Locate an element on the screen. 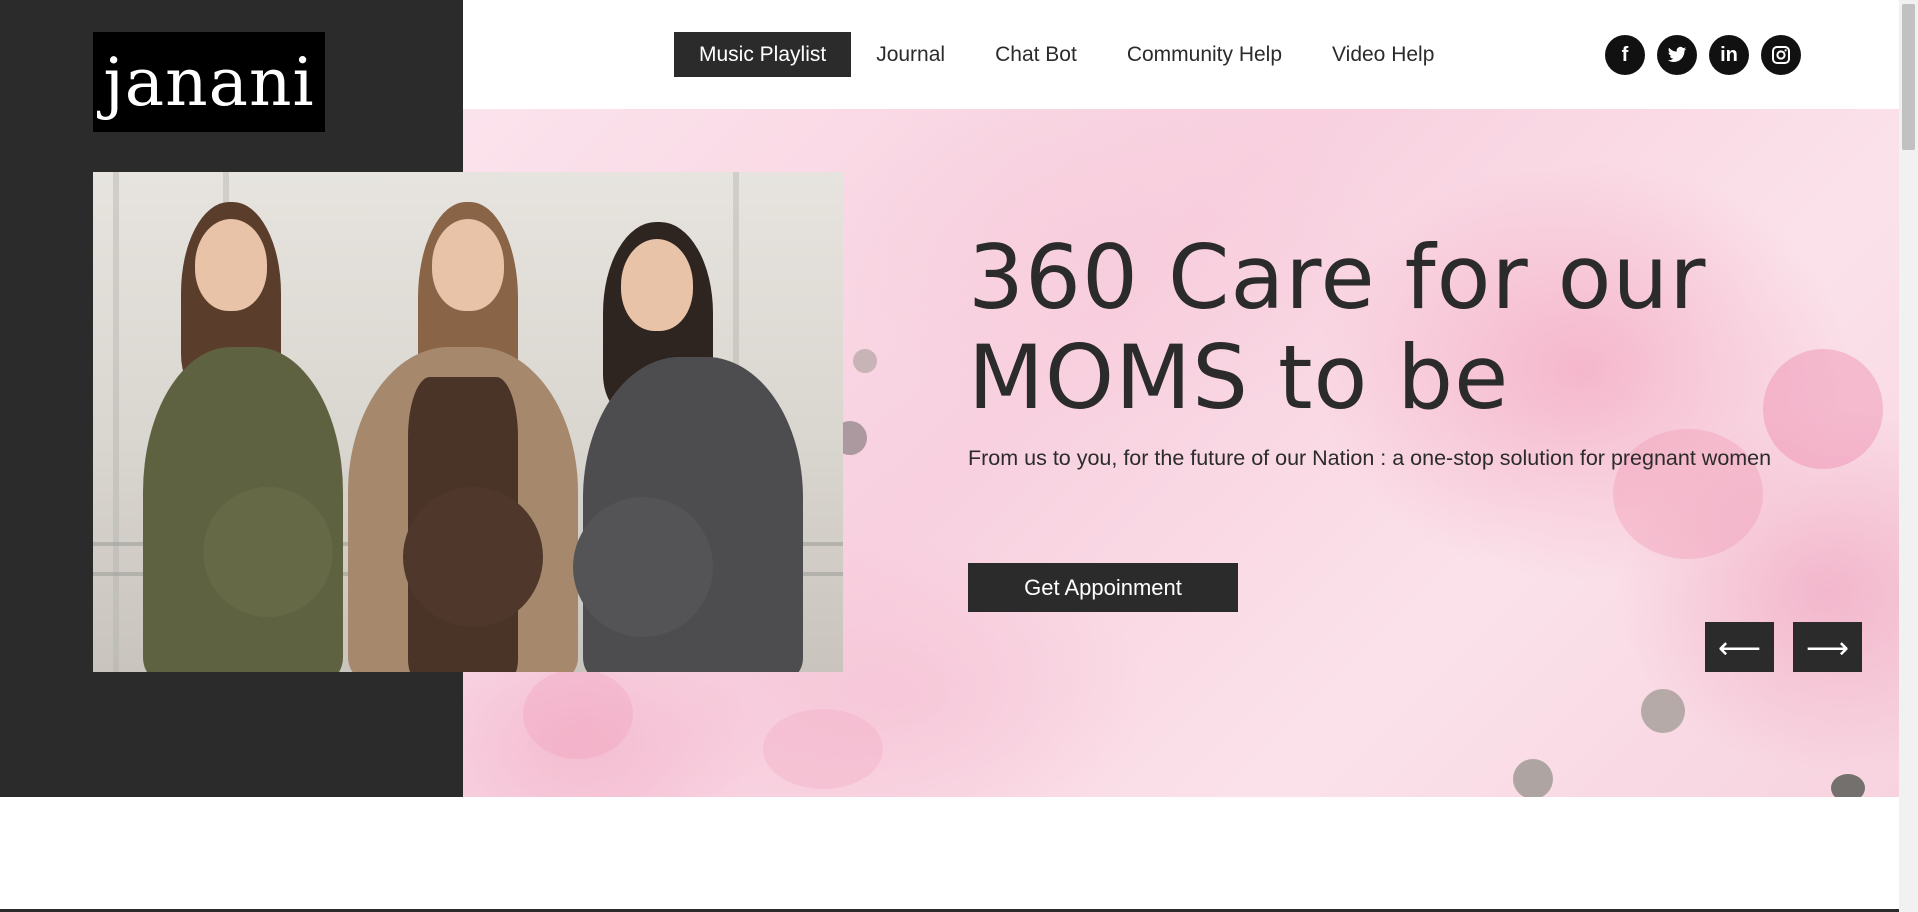 This screenshot has width=1918, height=912. nav-item-music-playlist: Music Playlist is located at coordinates (763, 54).